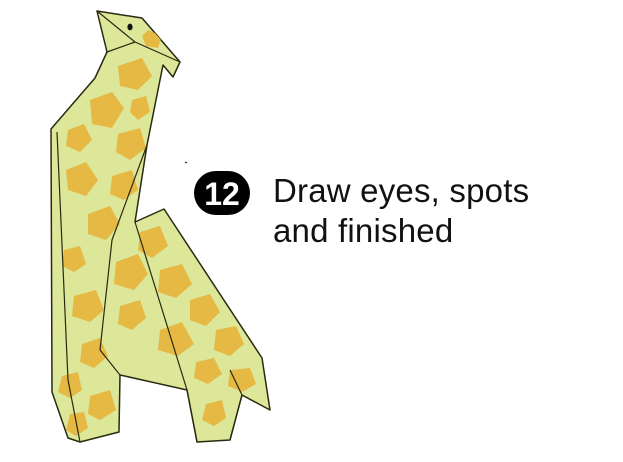 This screenshot has width=623, height=462. What do you see at coordinates (401, 211) in the screenshot?
I see `step-instruction: Draw eyes, spots and finished` at bounding box center [401, 211].